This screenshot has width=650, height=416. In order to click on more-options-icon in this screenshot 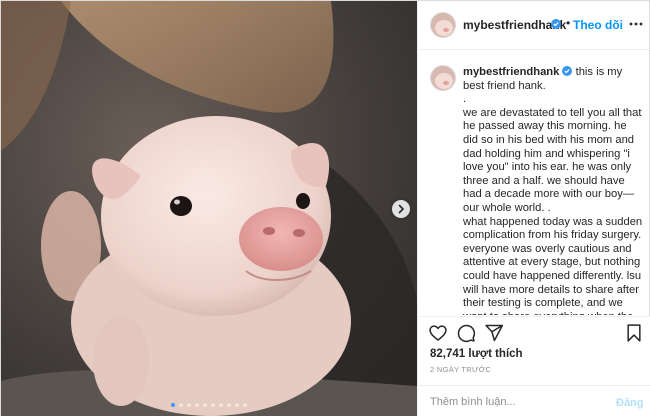, I will do `click(636, 22)`.